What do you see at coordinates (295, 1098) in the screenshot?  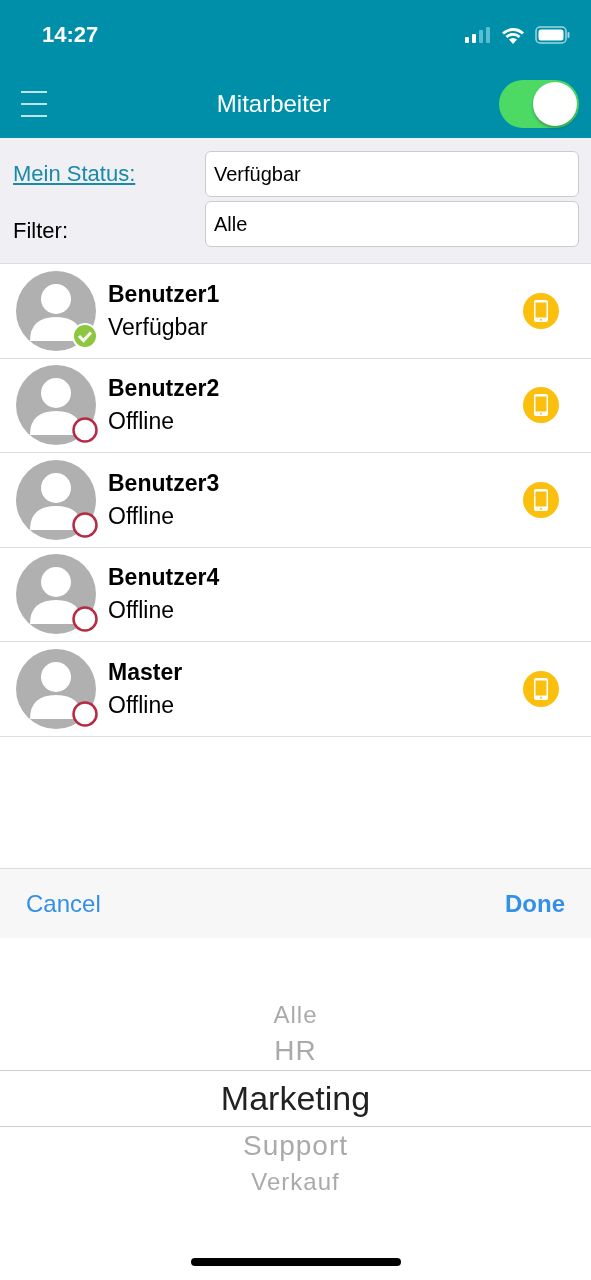 I see `picker-option: Marketing` at bounding box center [295, 1098].